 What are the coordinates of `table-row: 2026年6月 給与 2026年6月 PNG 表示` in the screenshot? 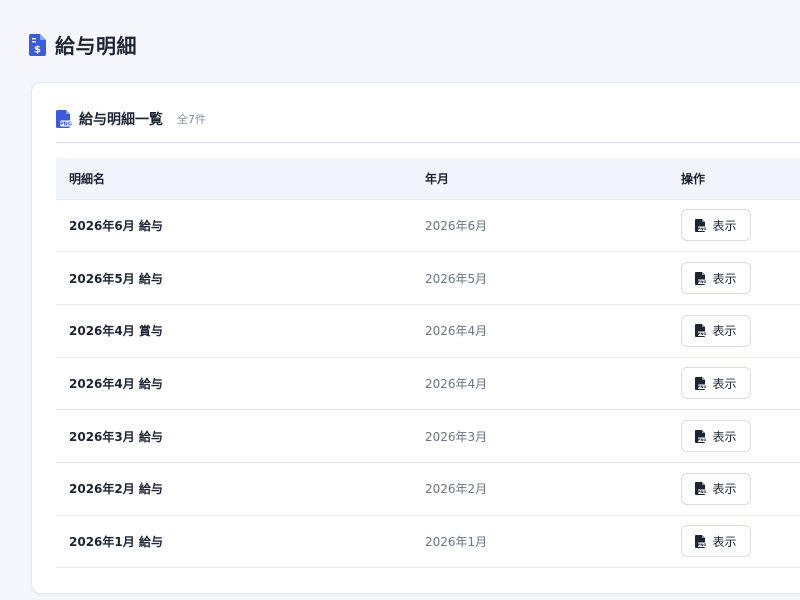 It's located at (428, 226).